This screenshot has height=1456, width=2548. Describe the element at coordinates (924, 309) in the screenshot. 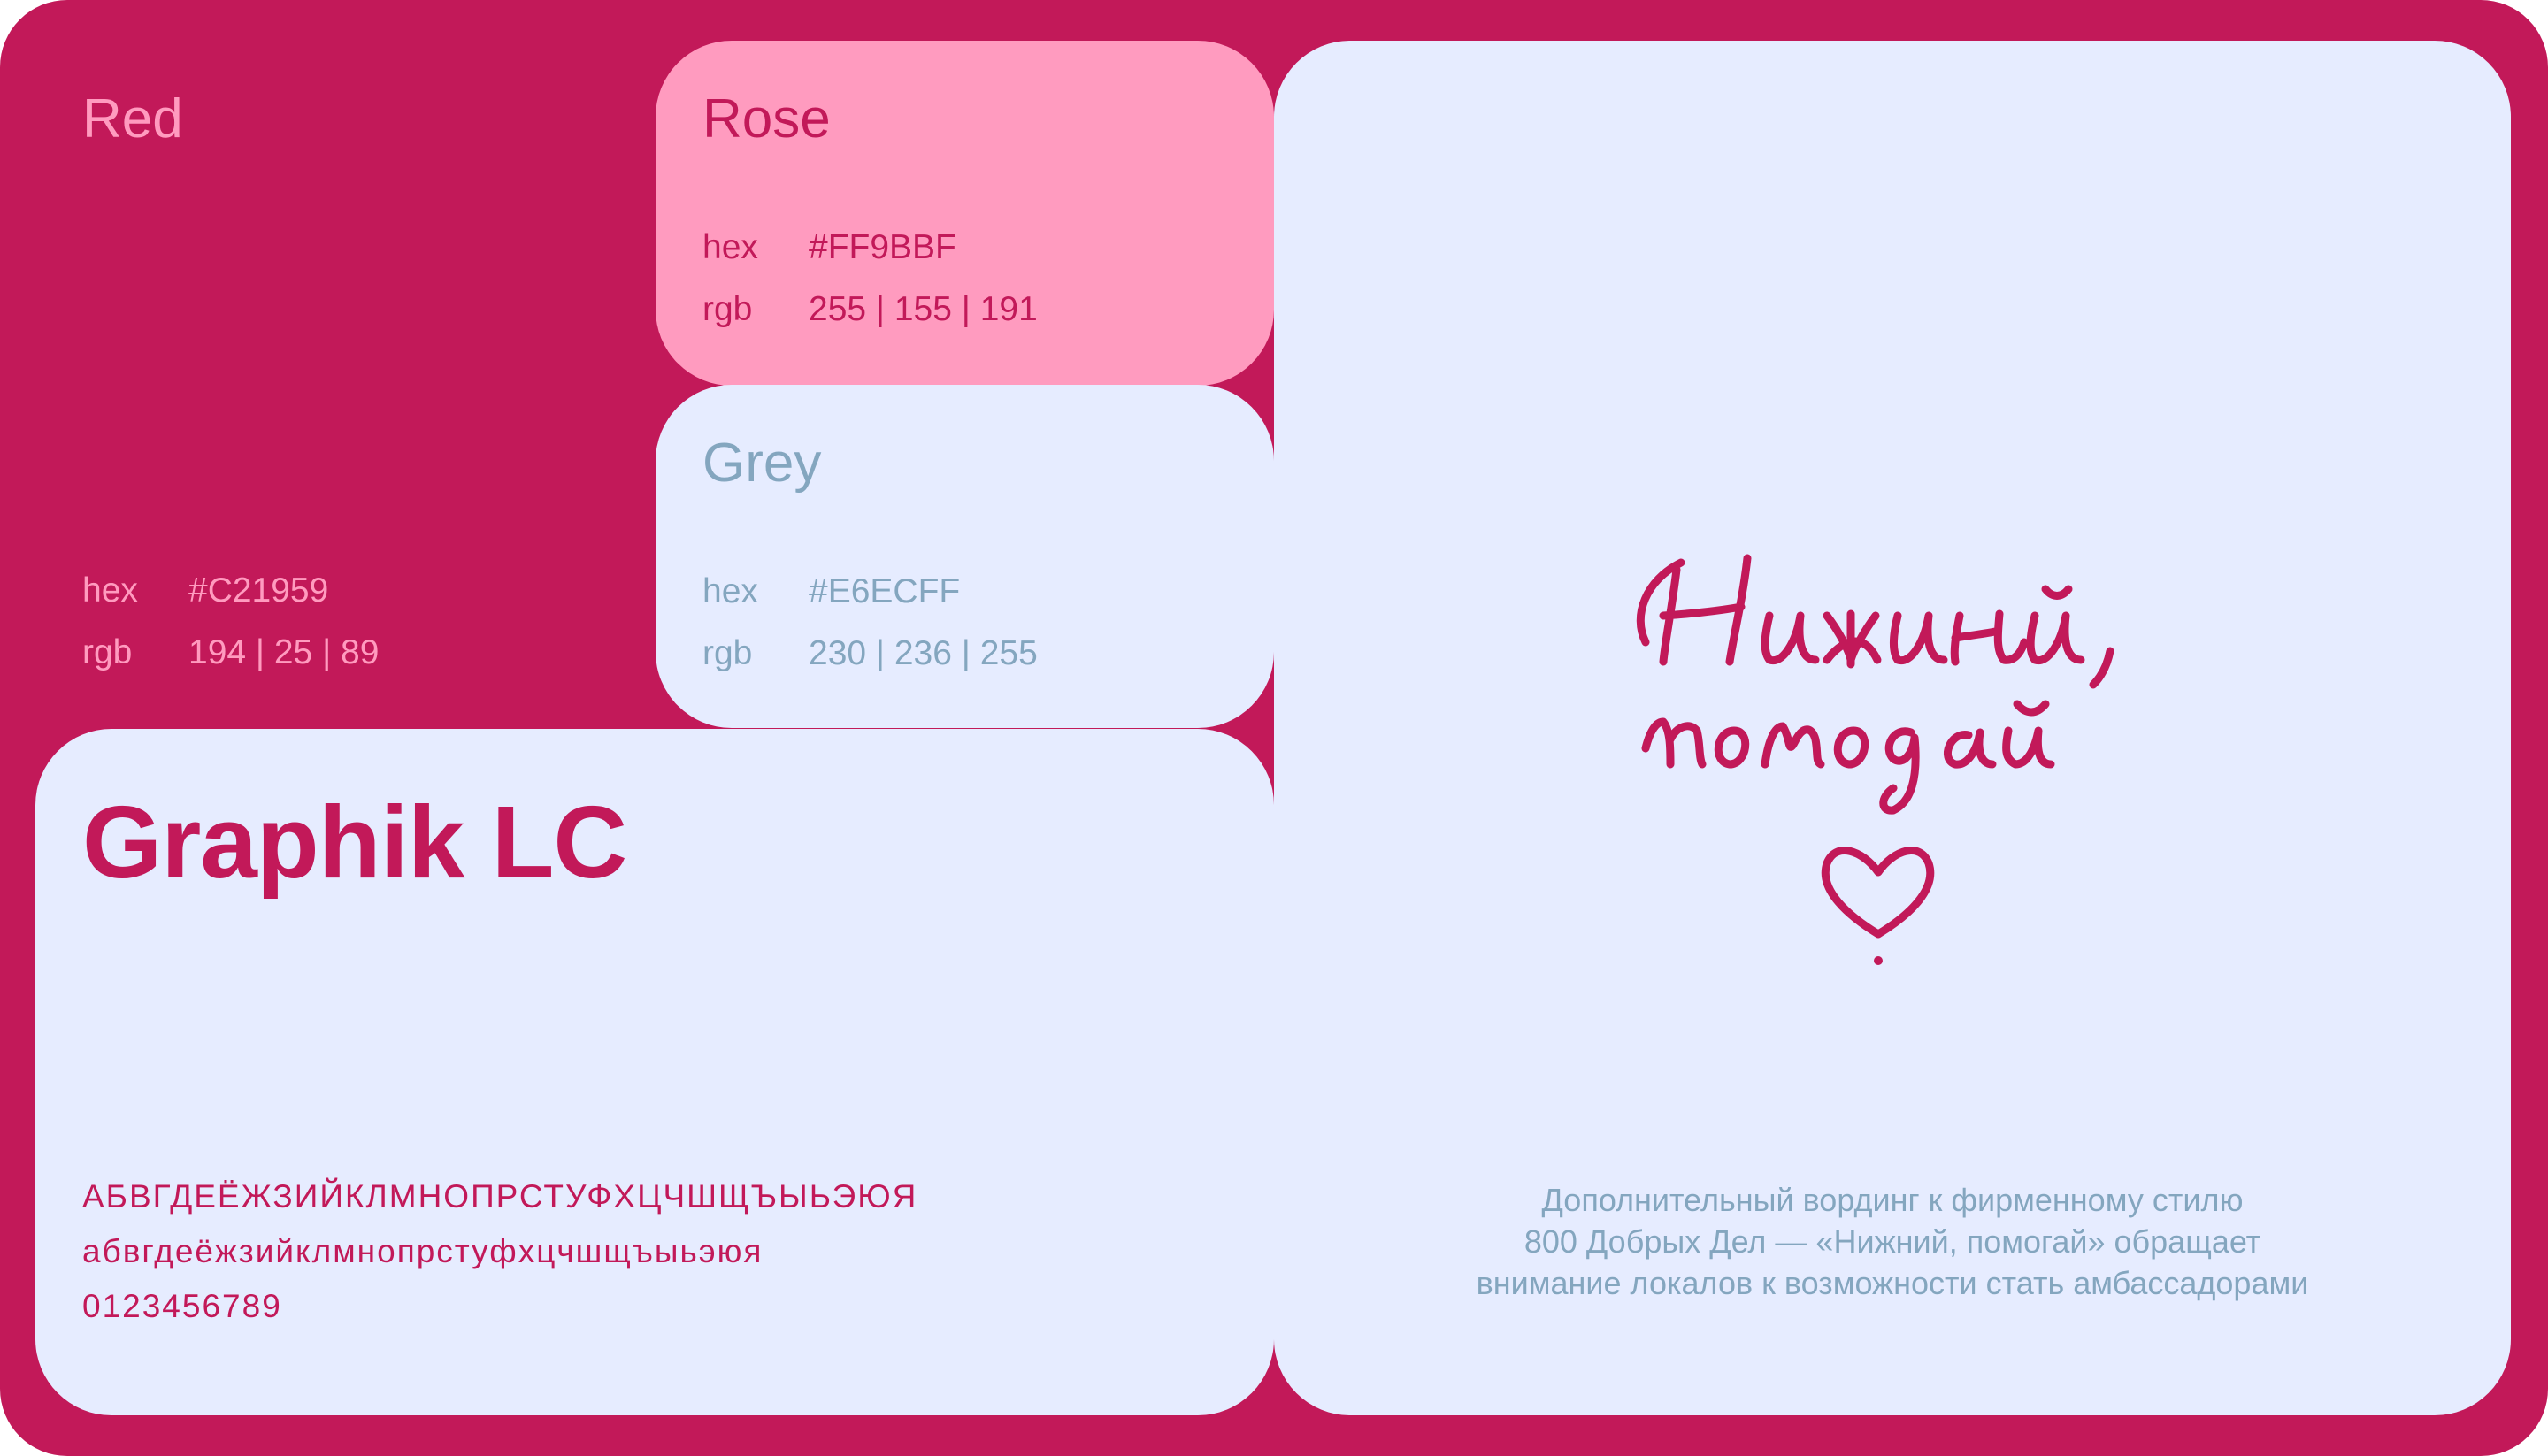

I see `rgb-value: 255 | 155 | 191` at that location.